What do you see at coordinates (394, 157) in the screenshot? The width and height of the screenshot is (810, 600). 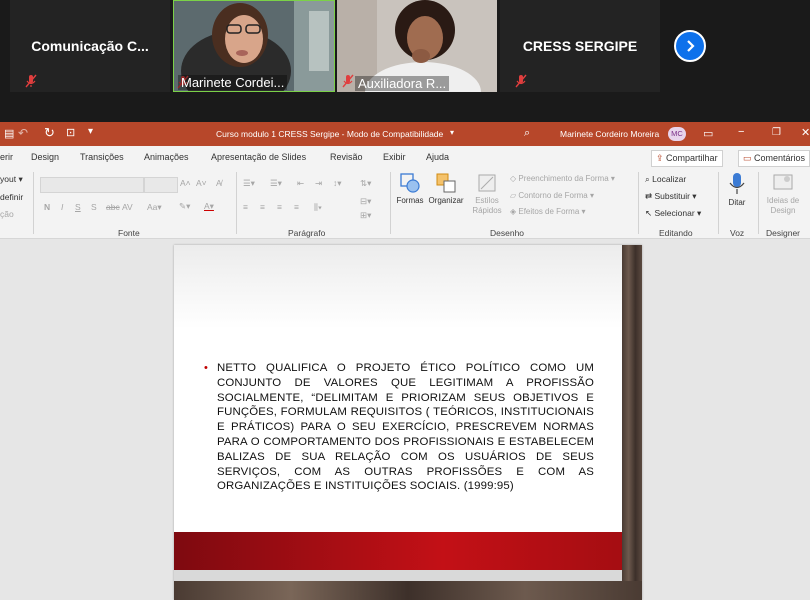 I see `tab-exibir: Exibir` at bounding box center [394, 157].